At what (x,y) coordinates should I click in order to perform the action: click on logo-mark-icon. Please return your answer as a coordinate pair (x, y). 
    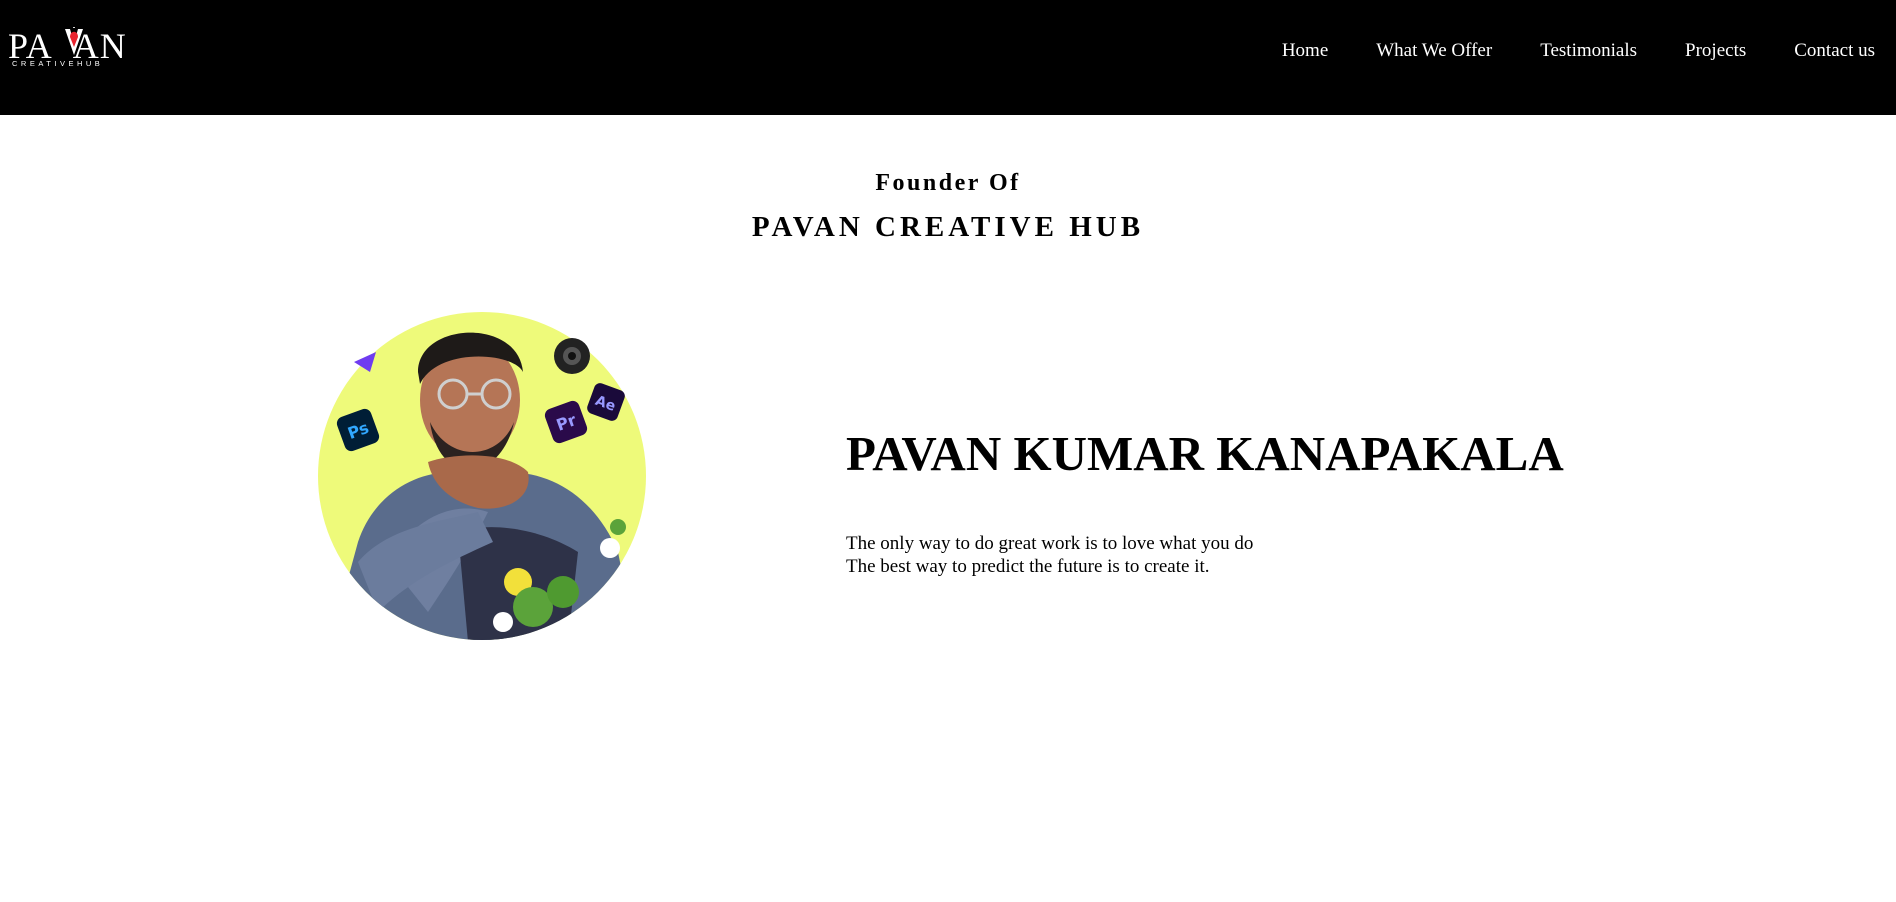
    Looking at the image, I should click on (74, 41).